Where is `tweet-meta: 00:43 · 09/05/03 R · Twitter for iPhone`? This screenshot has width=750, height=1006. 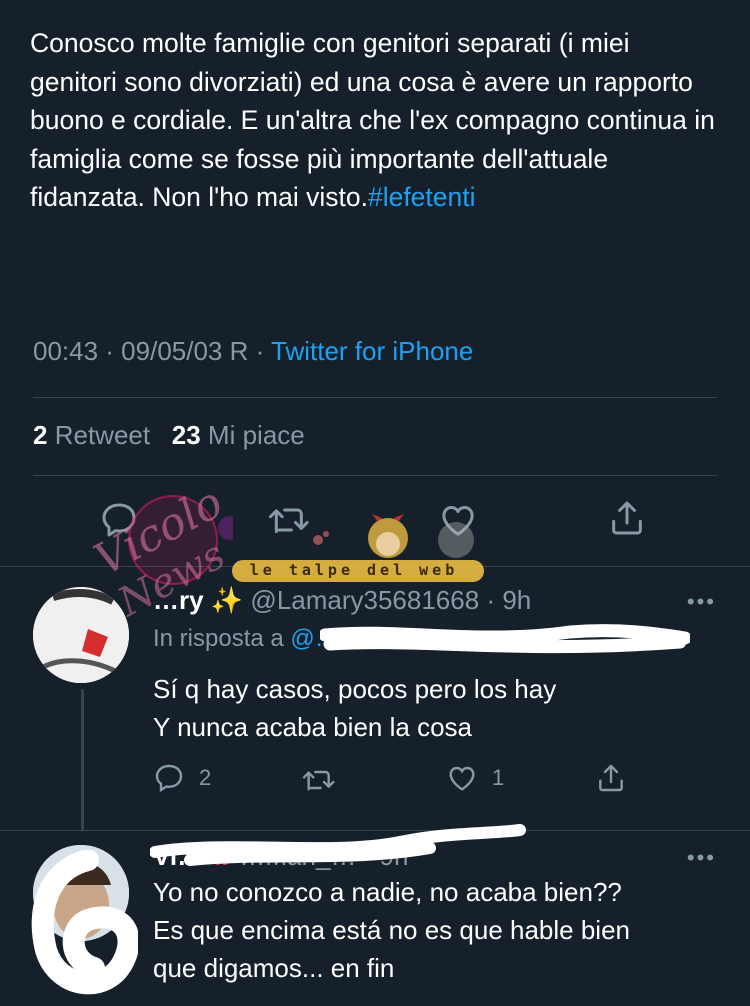 tweet-meta: 00:43 · 09/05/03 R · Twitter for iPhone is located at coordinates (253, 351).